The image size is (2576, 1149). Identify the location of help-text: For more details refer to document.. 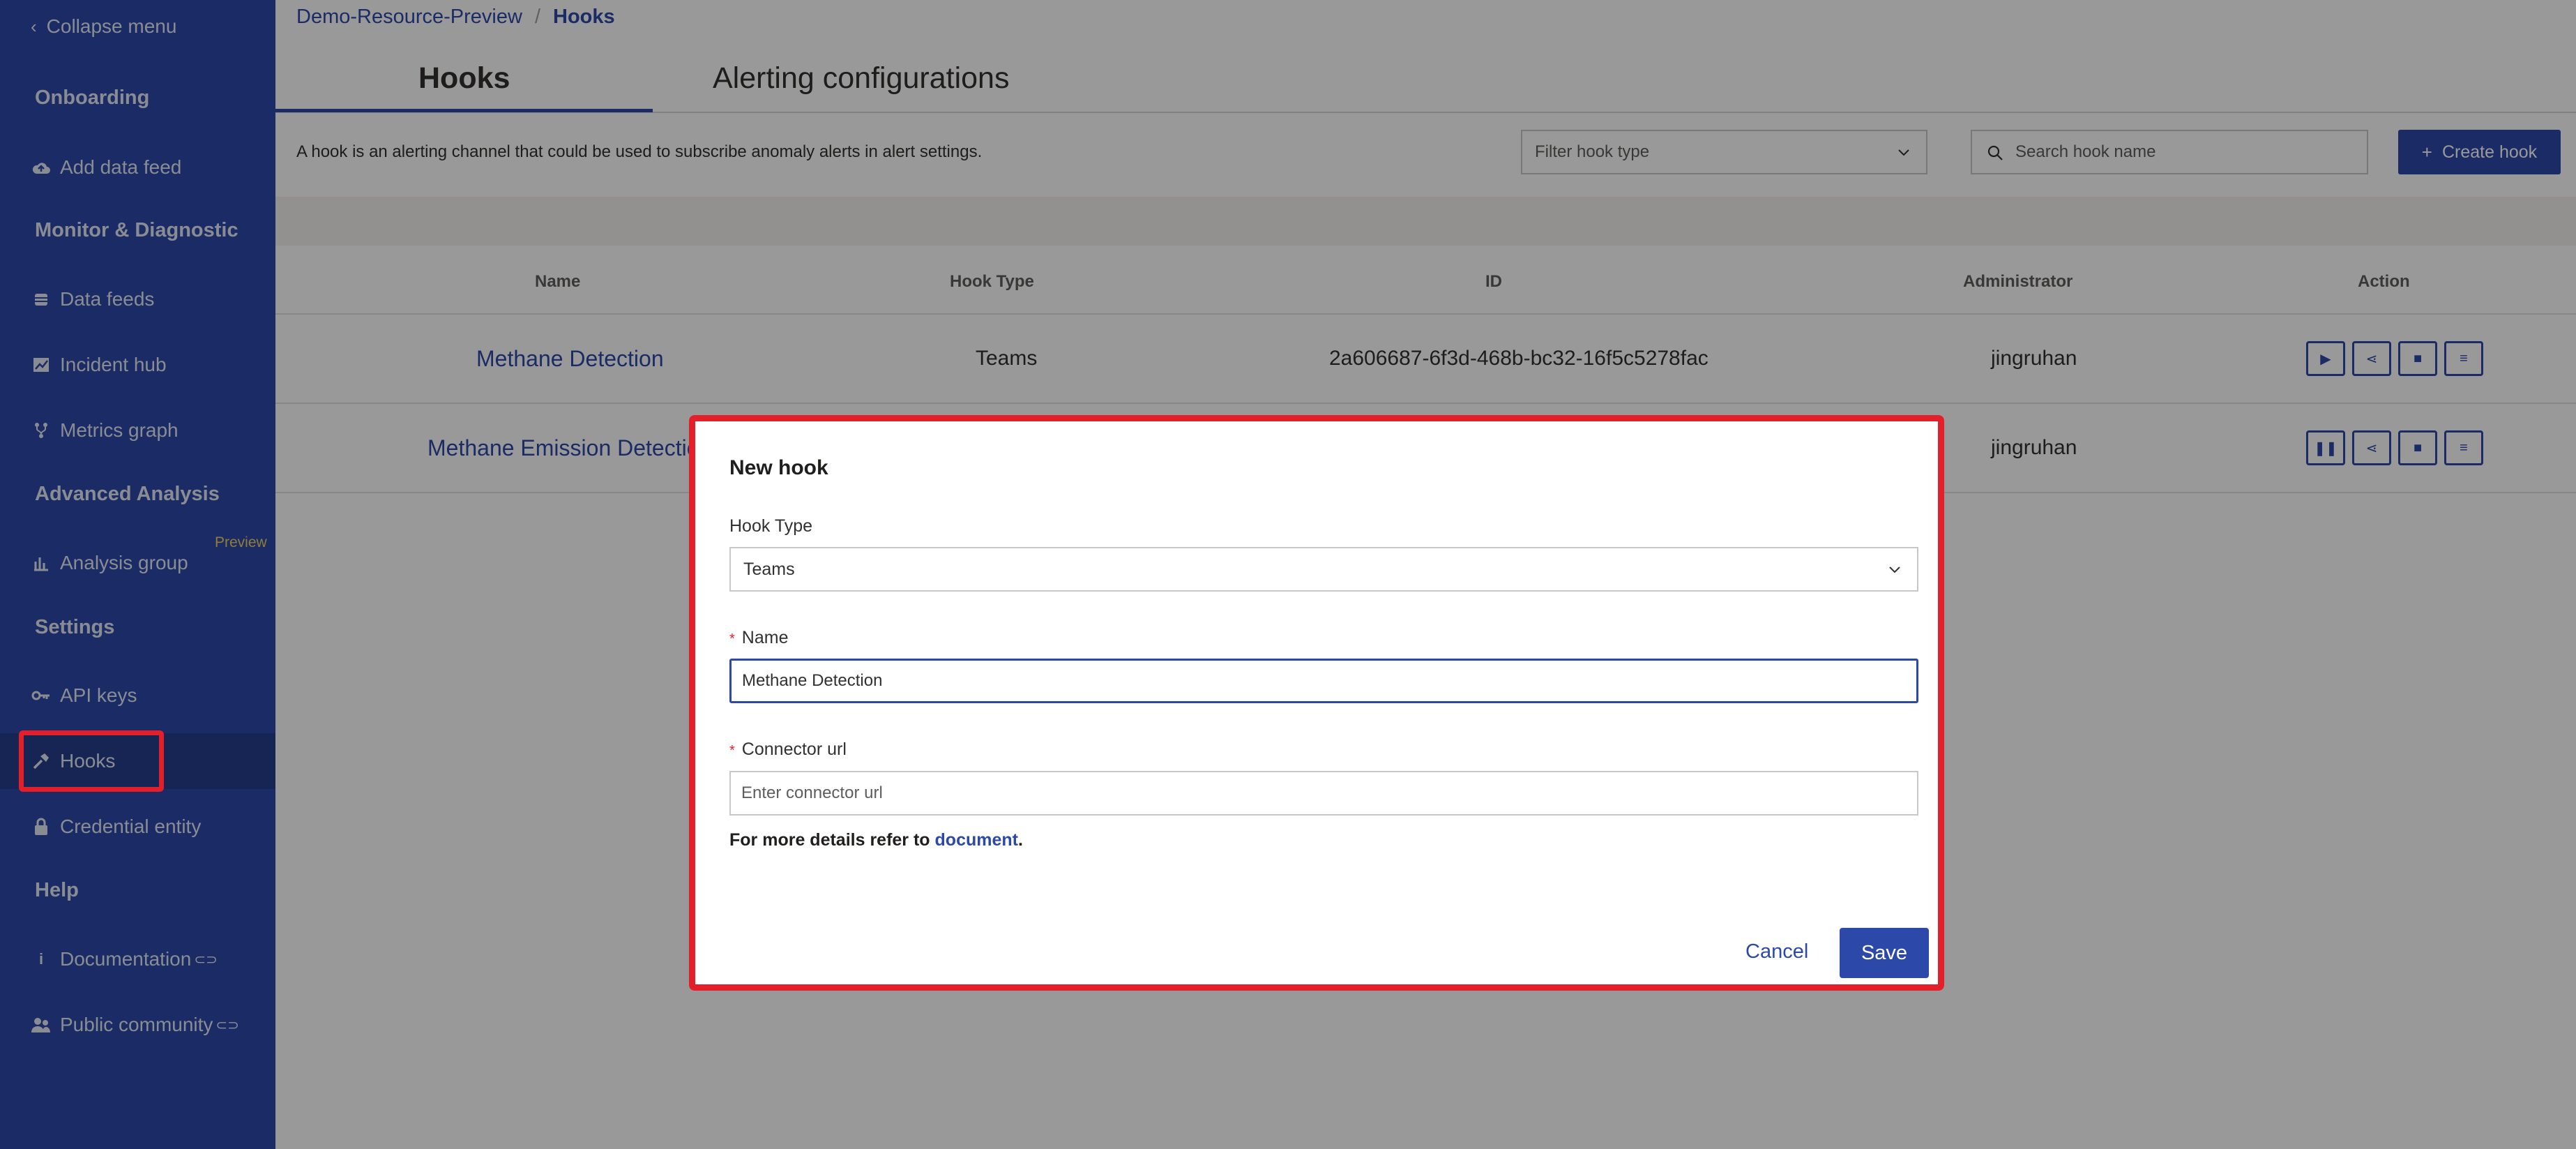
(876, 840).